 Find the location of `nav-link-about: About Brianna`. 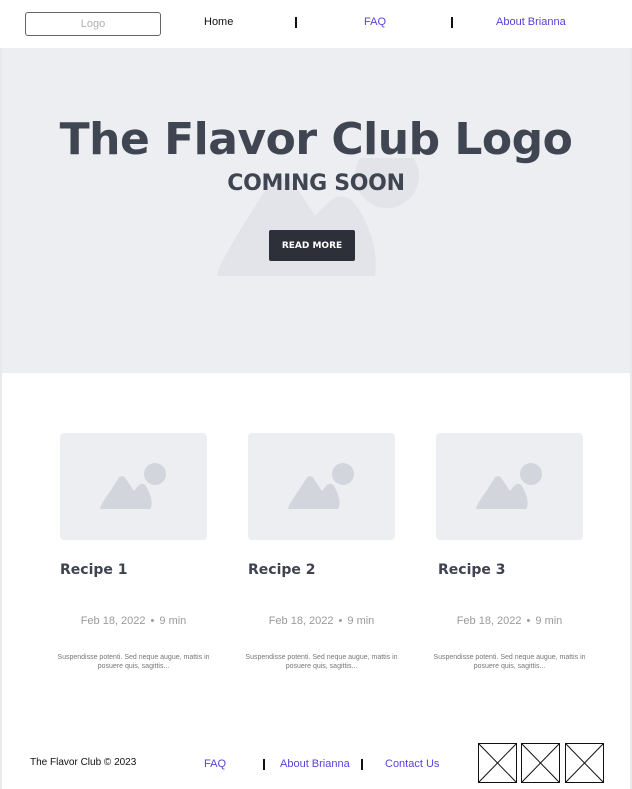

nav-link-about: About Brianna is located at coordinates (531, 22).